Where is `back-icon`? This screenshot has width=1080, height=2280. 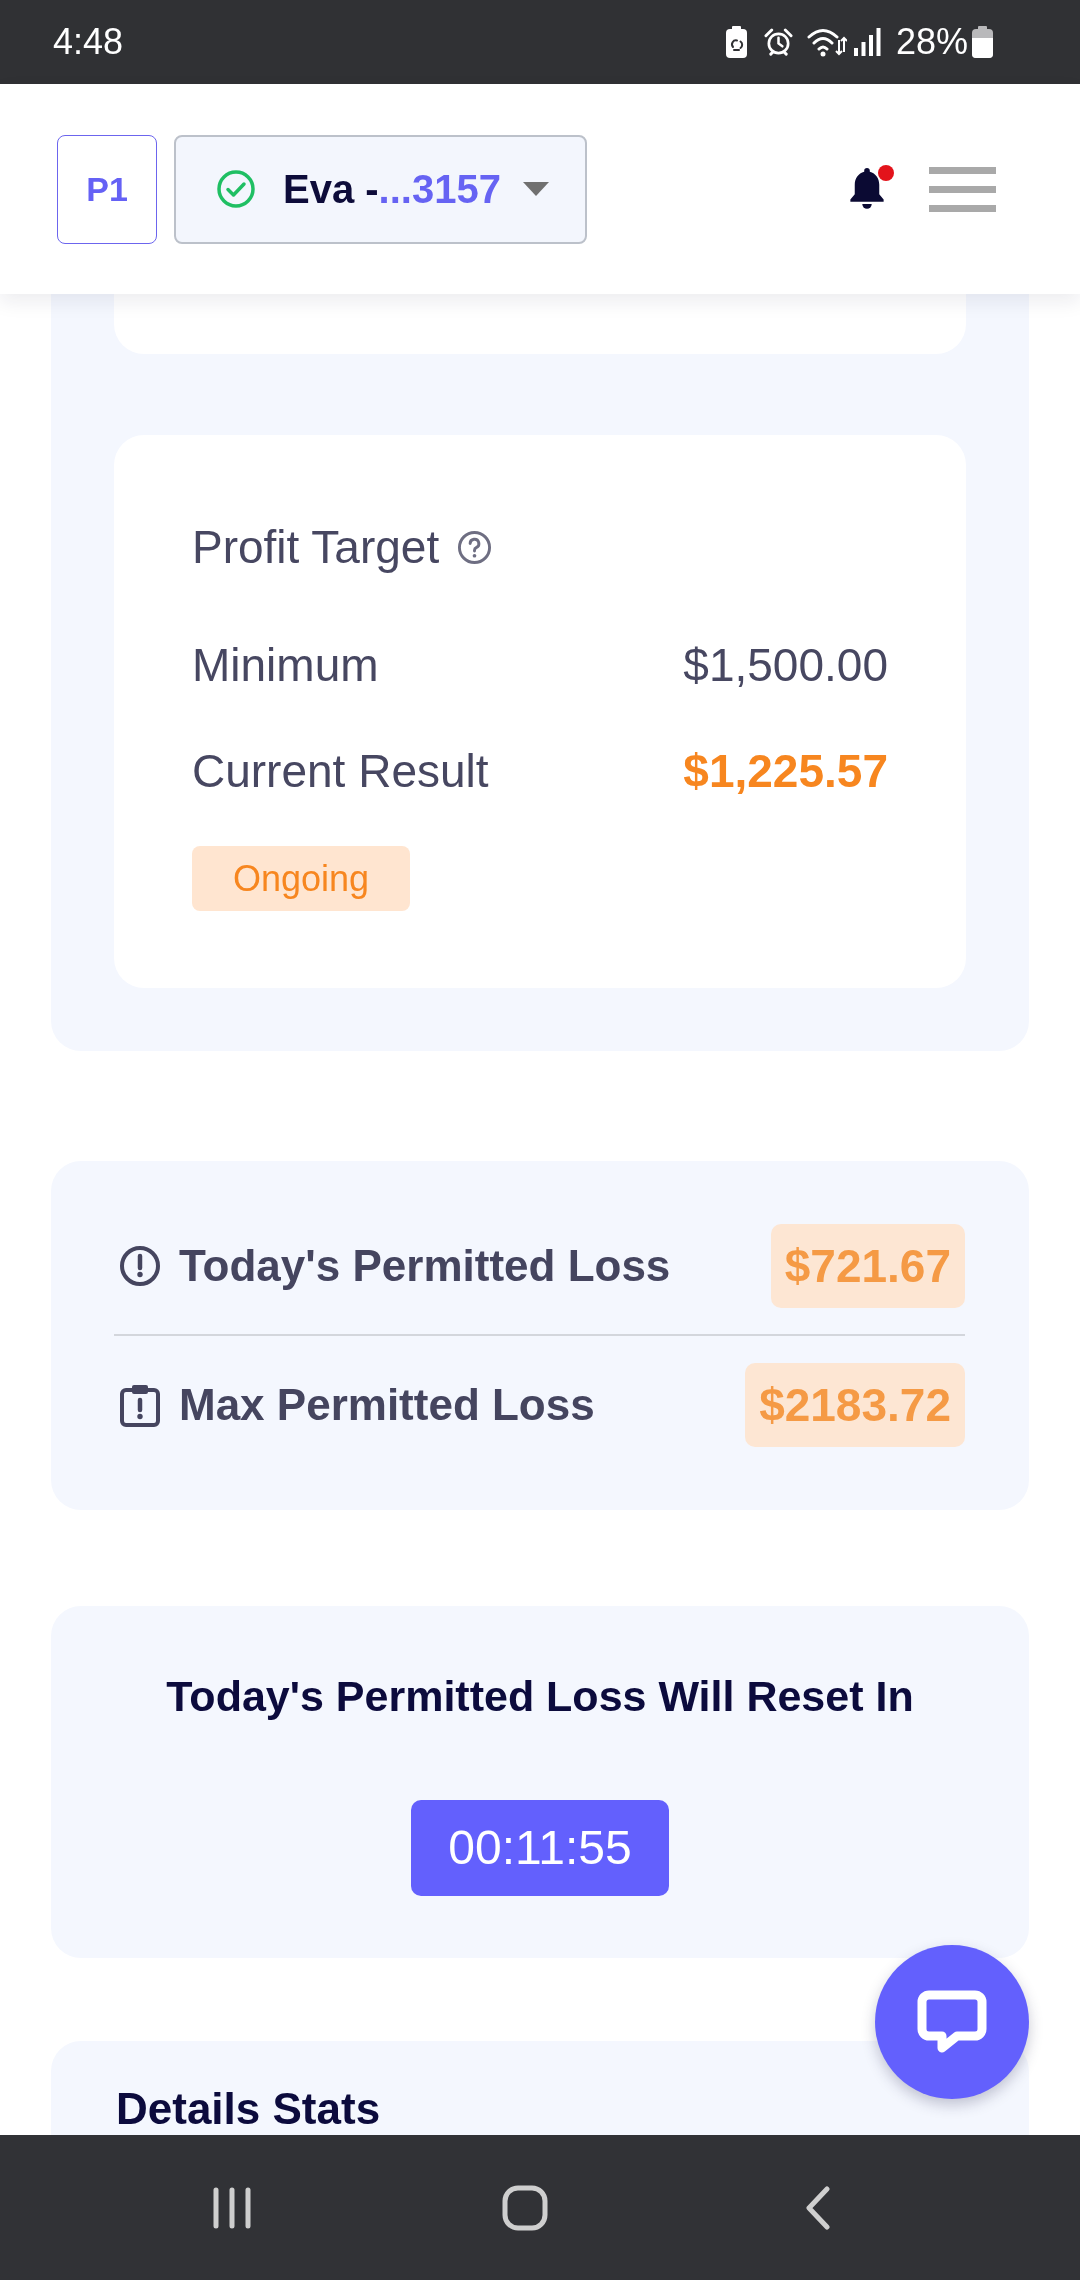
back-icon is located at coordinates (818, 2207).